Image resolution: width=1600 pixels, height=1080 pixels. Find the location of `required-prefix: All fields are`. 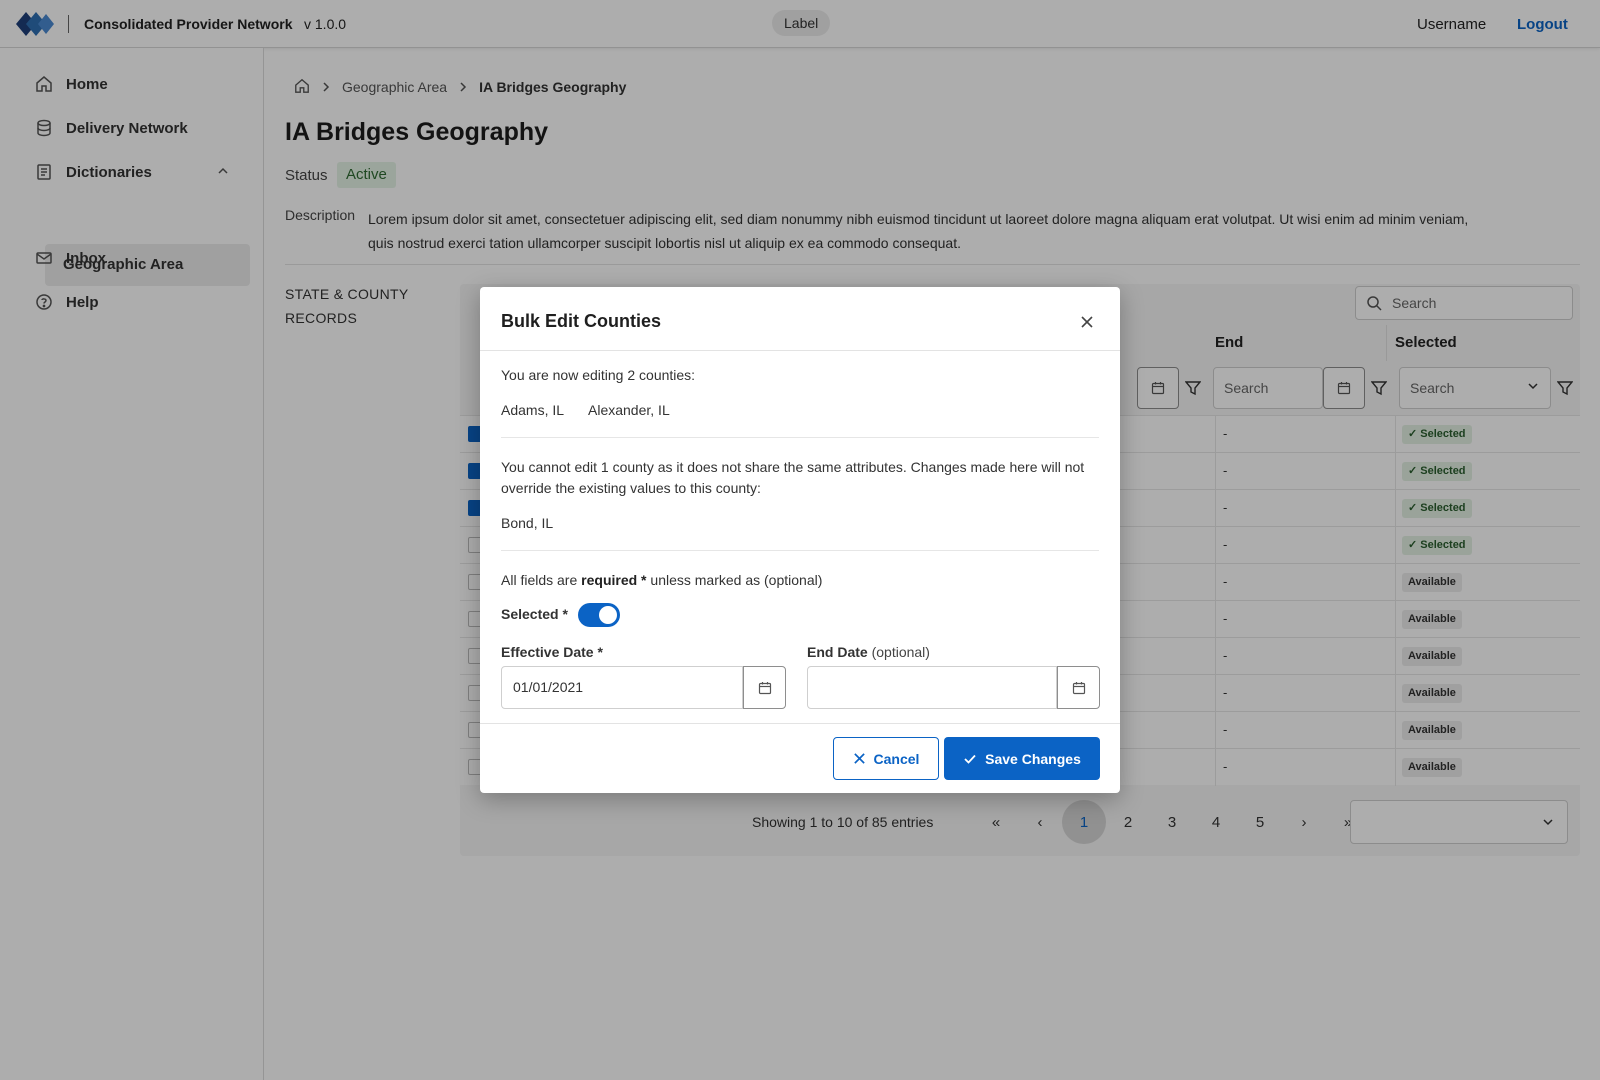

required-prefix: All fields are is located at coordinates (541, 580).